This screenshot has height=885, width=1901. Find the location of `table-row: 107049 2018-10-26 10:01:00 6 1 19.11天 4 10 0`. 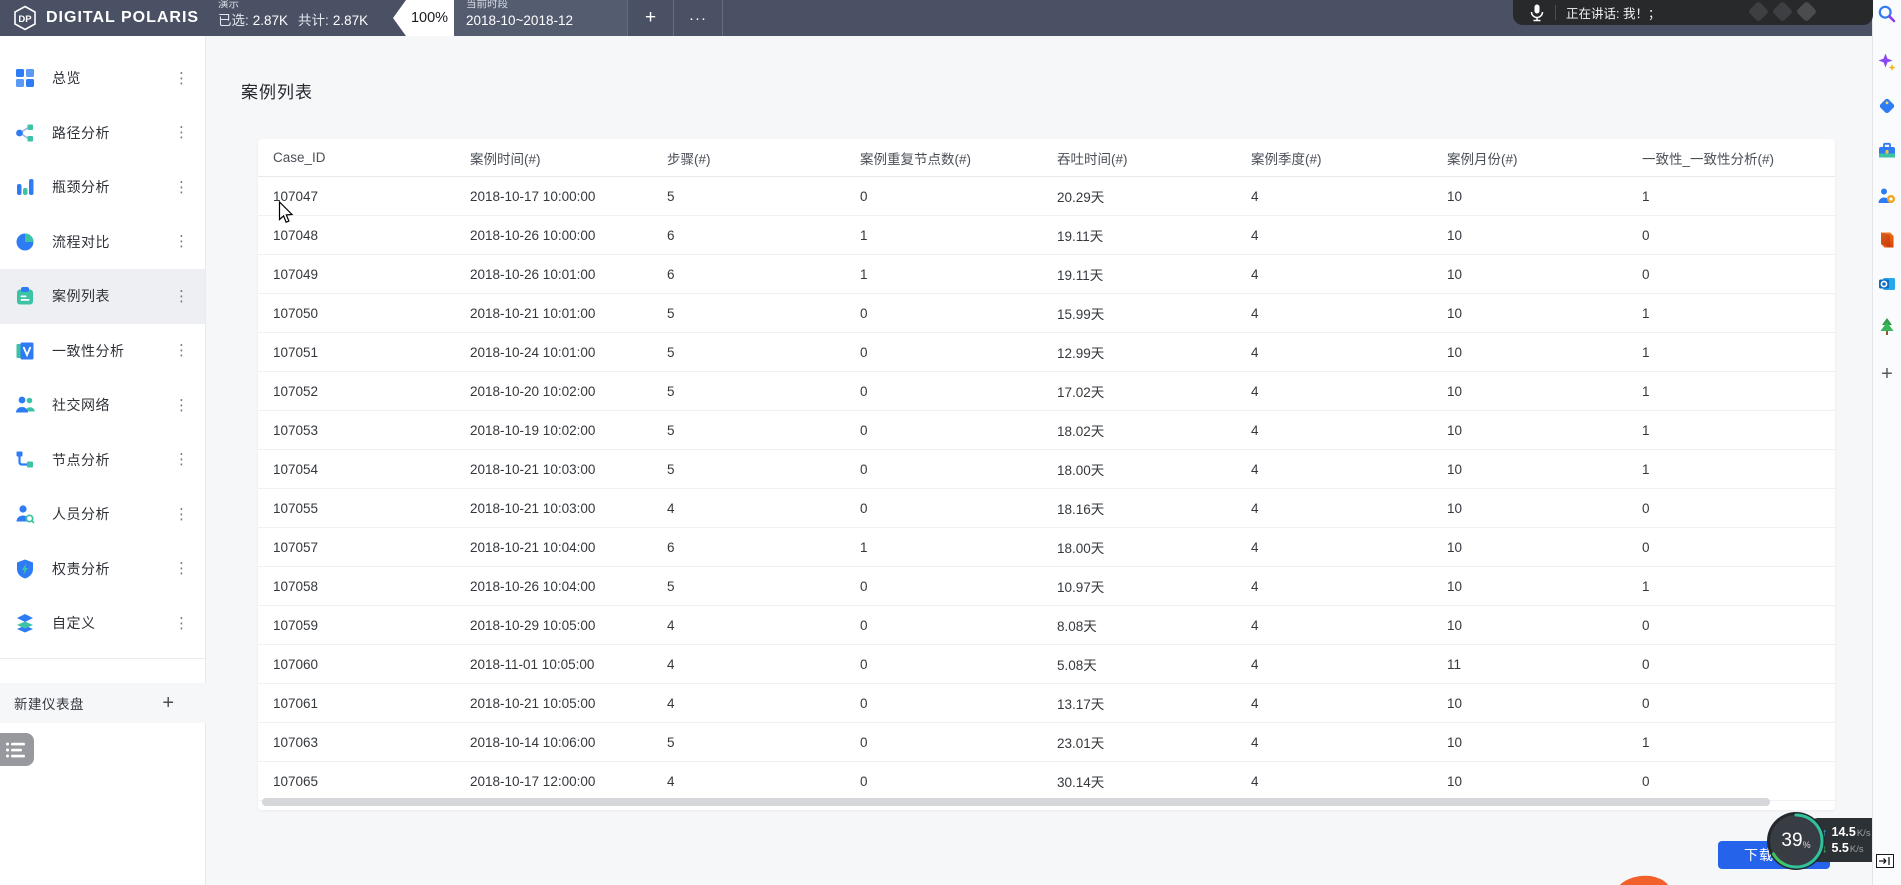

table-row: 107049 2018-10-26 10:01:00 6 1 19.11天 4 10 0 is located at coordinates (1046, 274).